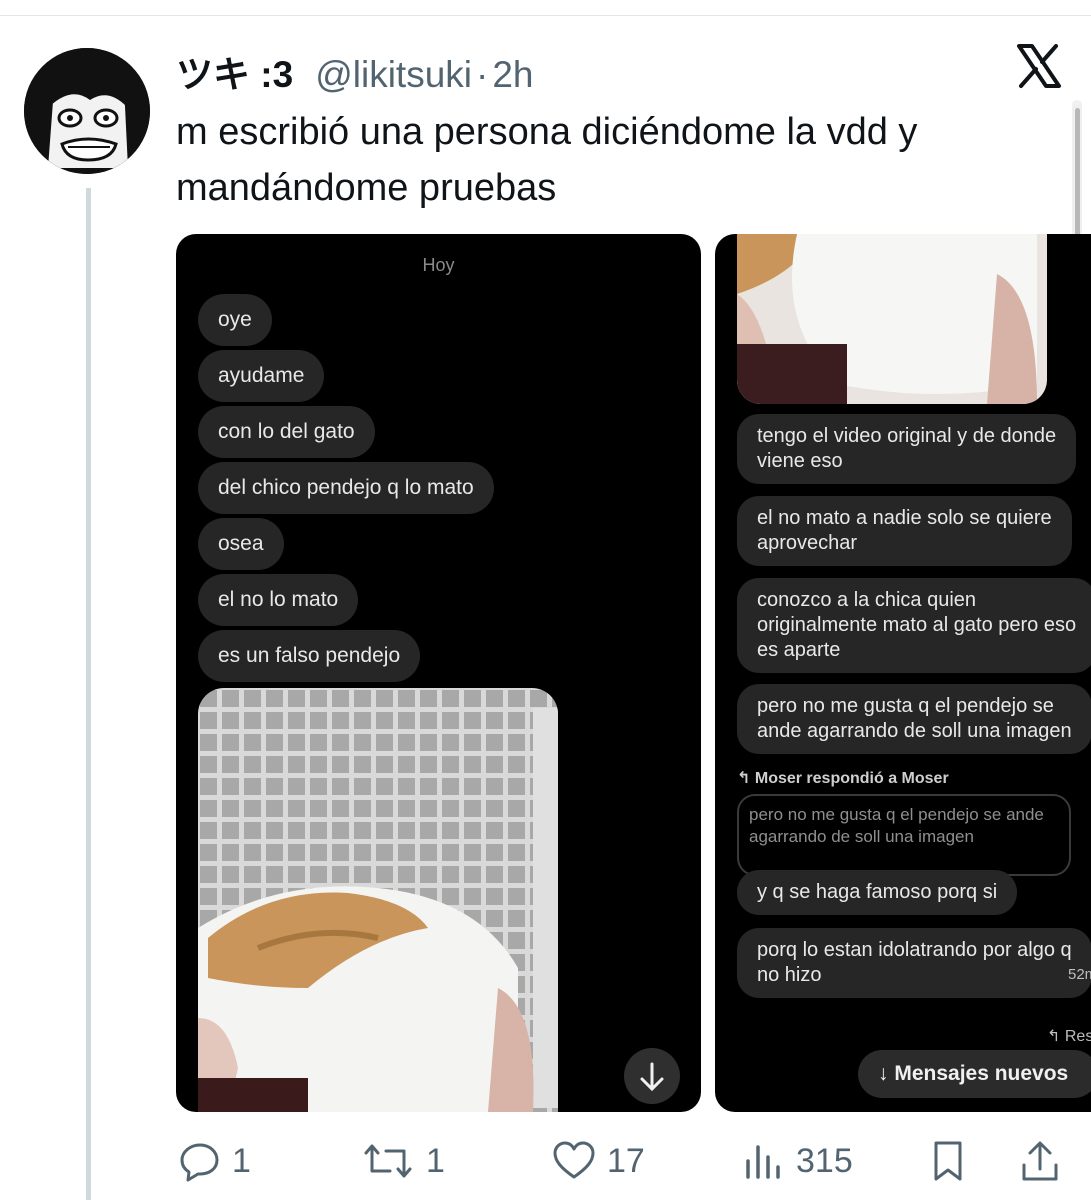 The width and height of the screenshot is (1091, 1200). I want to click on reply-icon, so click(199, 1162).